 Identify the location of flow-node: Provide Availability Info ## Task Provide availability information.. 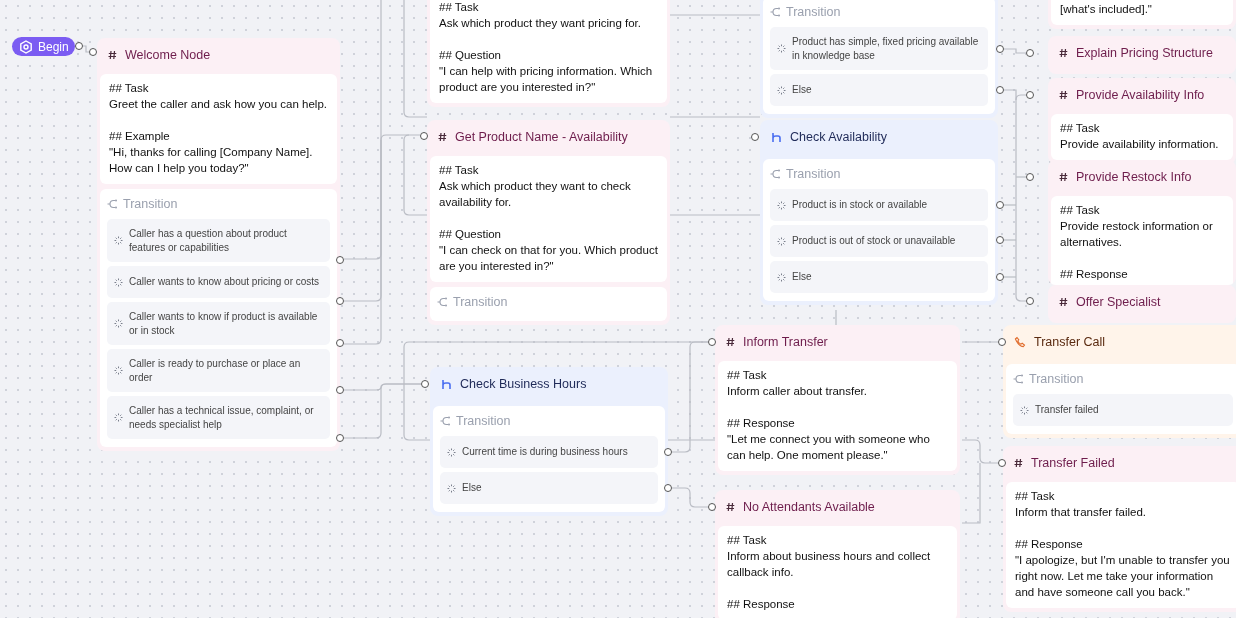
(1142, 121).